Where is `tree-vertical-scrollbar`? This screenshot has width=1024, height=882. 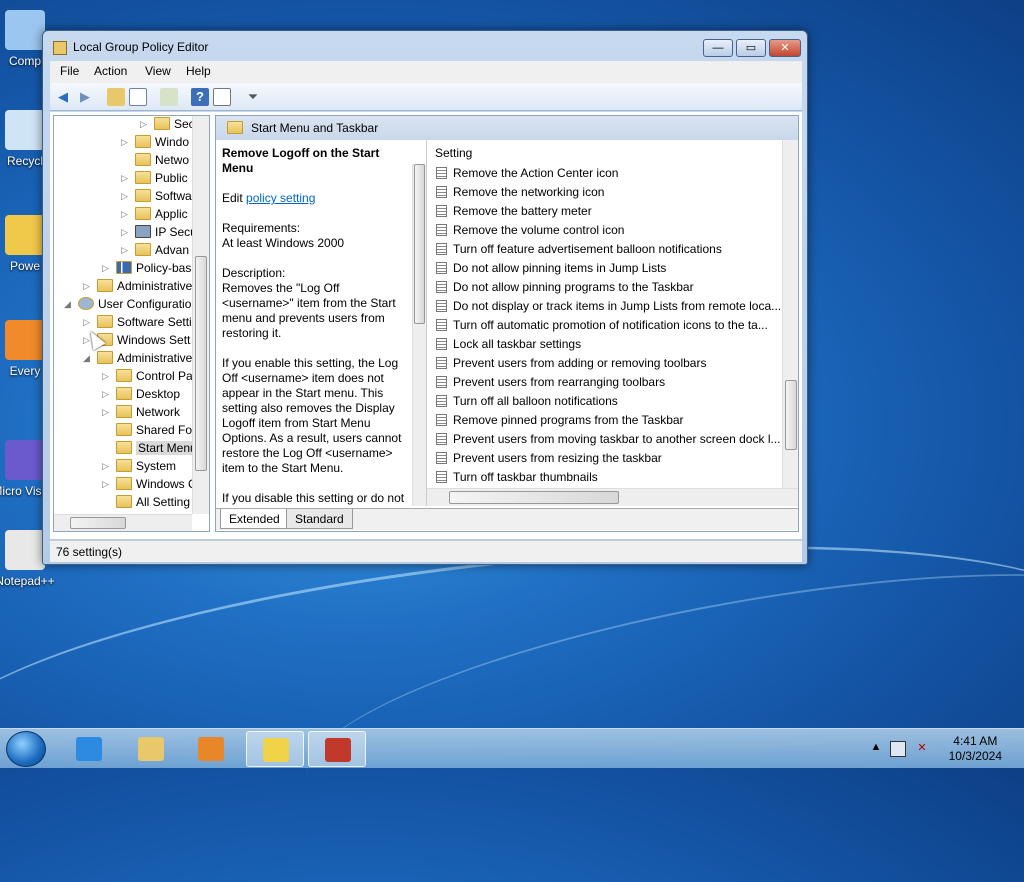
tree-vertical-scrollbar is located at coordinates (200, 315).